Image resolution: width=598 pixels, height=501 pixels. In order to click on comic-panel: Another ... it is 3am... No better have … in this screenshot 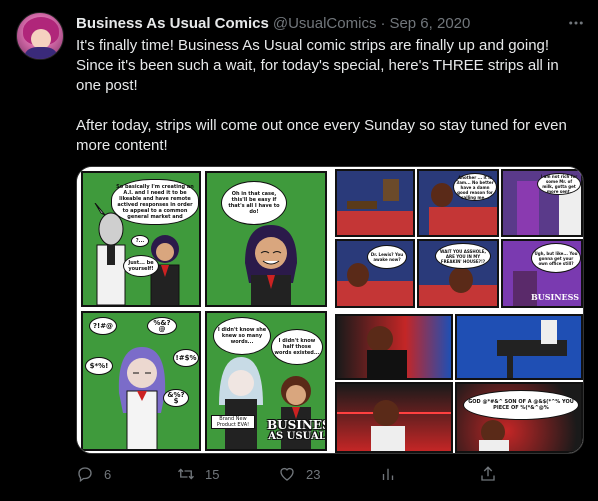, I will do `click(458, 203)`.